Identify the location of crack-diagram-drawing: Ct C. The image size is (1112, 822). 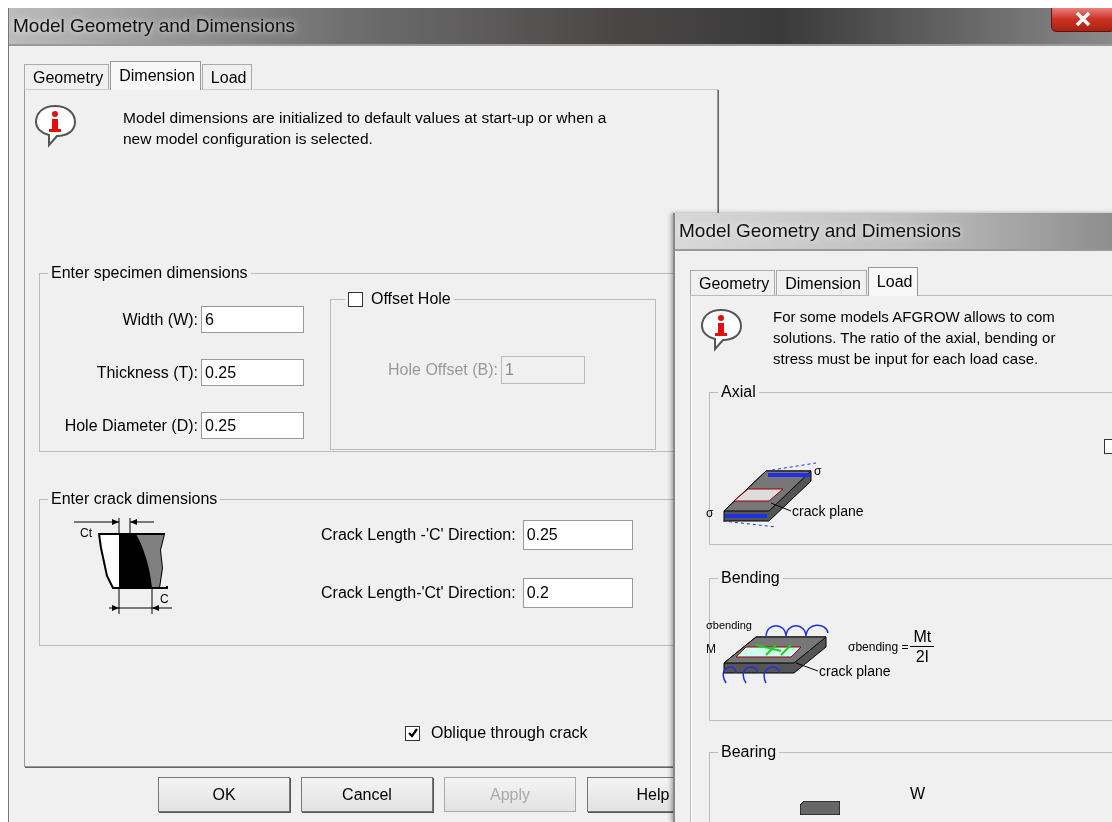
(129, 566).